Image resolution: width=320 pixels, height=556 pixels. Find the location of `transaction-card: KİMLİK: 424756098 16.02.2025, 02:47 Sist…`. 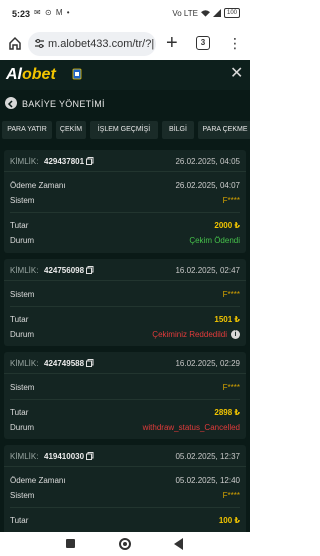

transaction-card: KİMLİK: 424756098 16.02.2025, 02:47 Sist… is located at coordinates (125, 302).